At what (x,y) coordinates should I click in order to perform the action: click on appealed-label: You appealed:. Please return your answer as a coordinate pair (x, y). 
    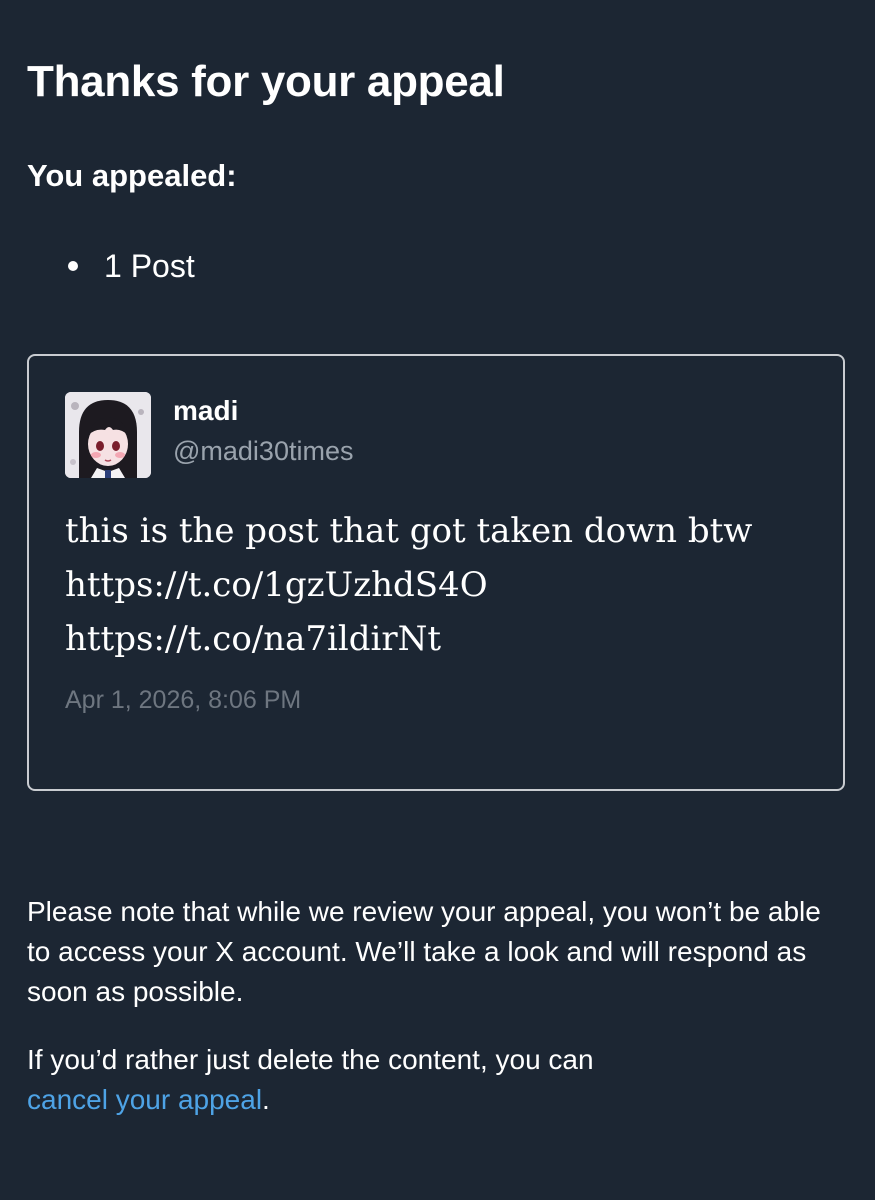
    Looking at the image, I should click on (132, 175).